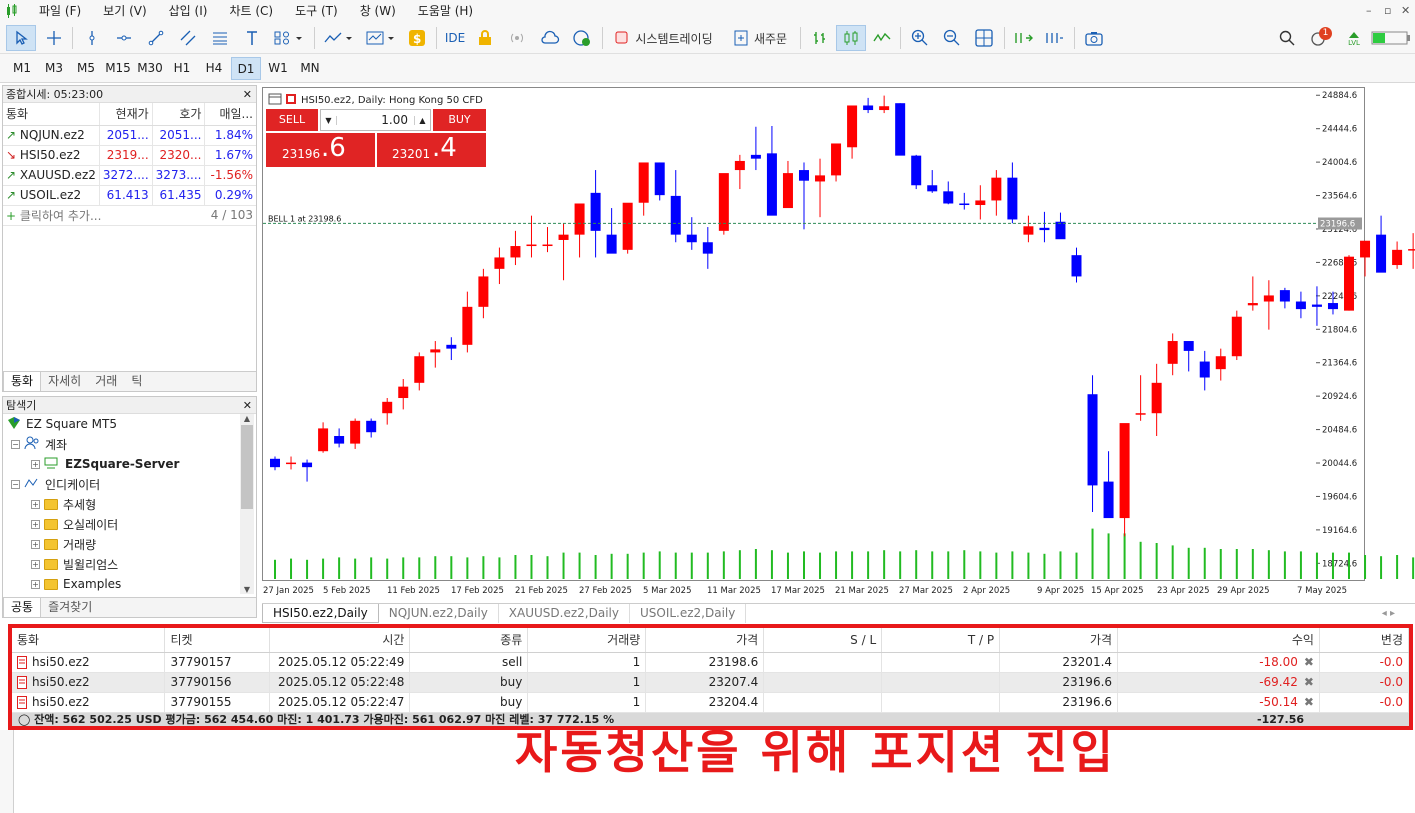 The image size is (1415, 813). What do you see at coordinates (188, 38) in the screenshot?
I see `channel-icon` at bounding box center [188, 38].